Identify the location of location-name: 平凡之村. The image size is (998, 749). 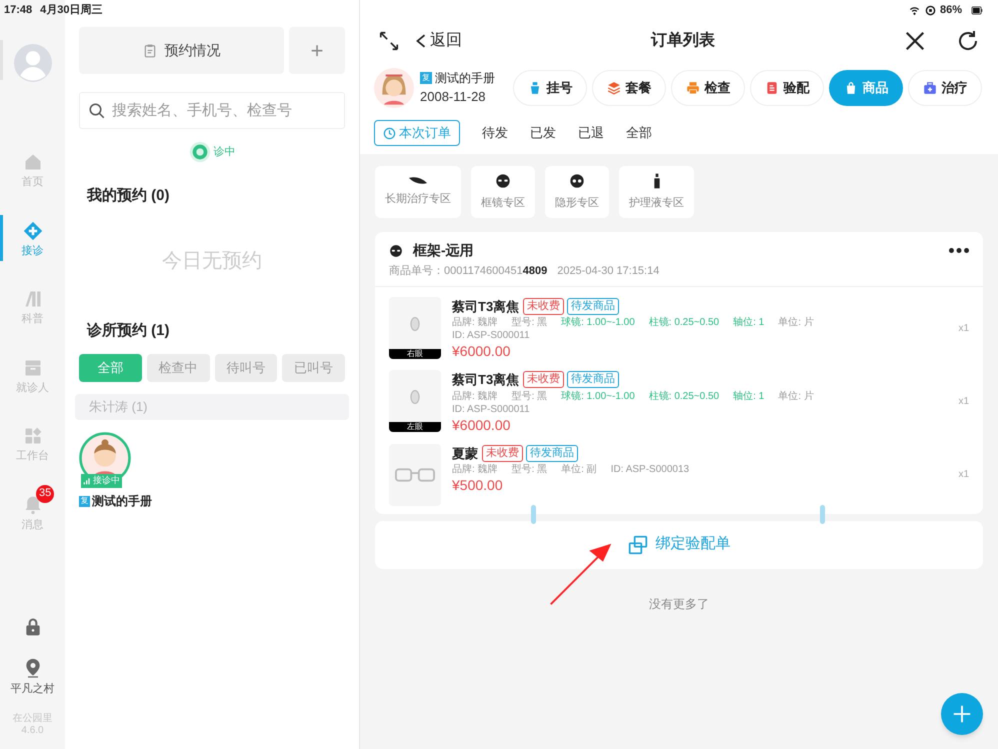
(32, 688).